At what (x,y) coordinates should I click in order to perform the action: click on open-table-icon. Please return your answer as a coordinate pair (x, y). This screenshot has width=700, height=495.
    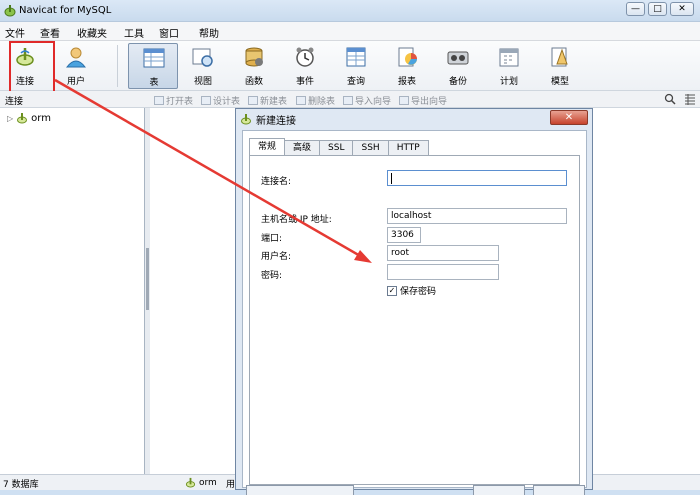
    Looking at the image, I should click on (159, 100).